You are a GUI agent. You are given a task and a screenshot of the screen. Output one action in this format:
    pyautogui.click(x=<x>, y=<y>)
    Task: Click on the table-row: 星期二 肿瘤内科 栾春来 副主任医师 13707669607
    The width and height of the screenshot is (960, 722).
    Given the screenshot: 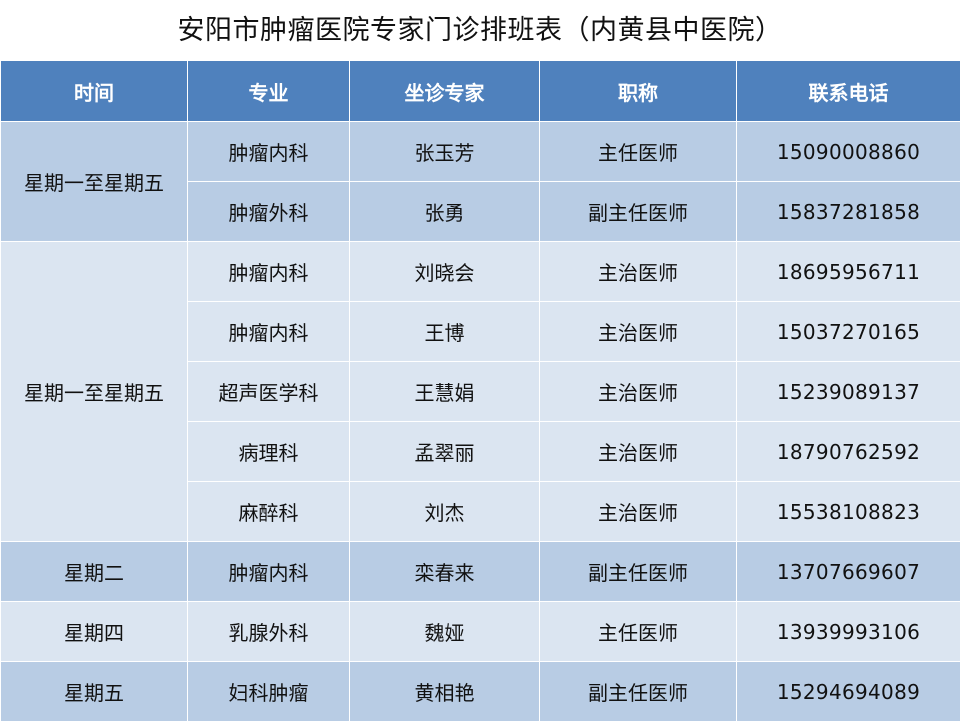 What is the action you would take?
    pyautogui.click(x=480, y=572)
    